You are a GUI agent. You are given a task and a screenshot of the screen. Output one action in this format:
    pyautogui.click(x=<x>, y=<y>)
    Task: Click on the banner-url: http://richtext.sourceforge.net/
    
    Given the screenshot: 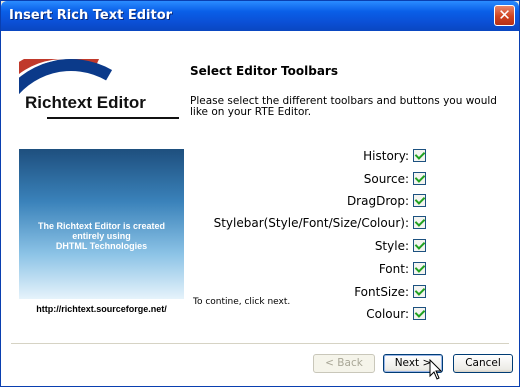 What is the action you would take?
    pyautogui.click(x=101, y=309)
    